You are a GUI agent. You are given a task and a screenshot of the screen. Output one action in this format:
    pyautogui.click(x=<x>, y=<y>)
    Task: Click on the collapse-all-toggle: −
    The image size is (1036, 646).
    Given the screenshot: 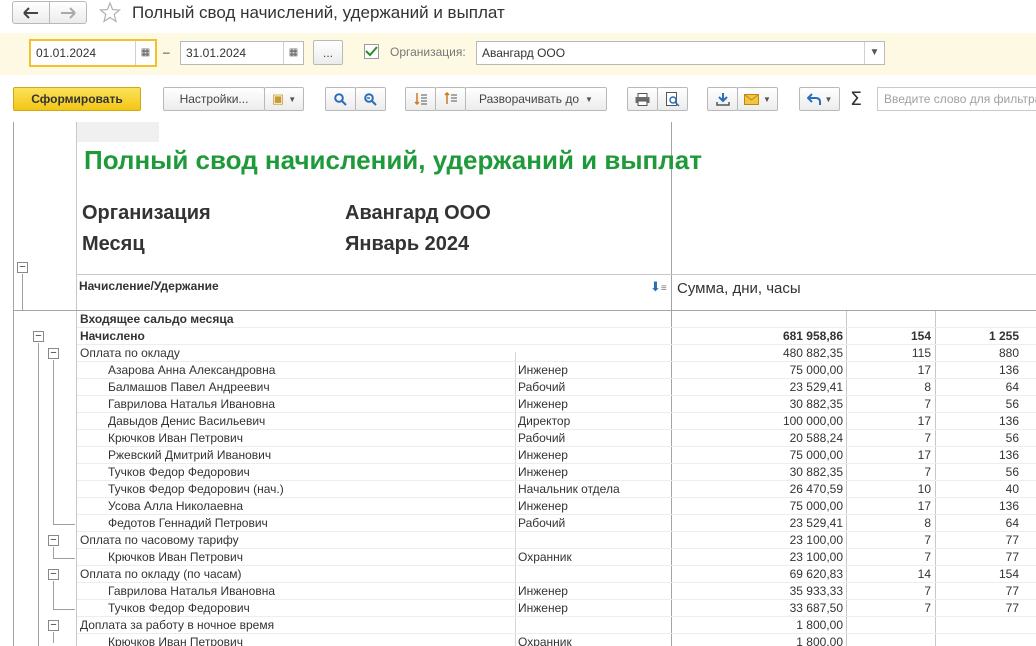 What is the action you would take?
    pyautogui.click(x=22, y=267)
    